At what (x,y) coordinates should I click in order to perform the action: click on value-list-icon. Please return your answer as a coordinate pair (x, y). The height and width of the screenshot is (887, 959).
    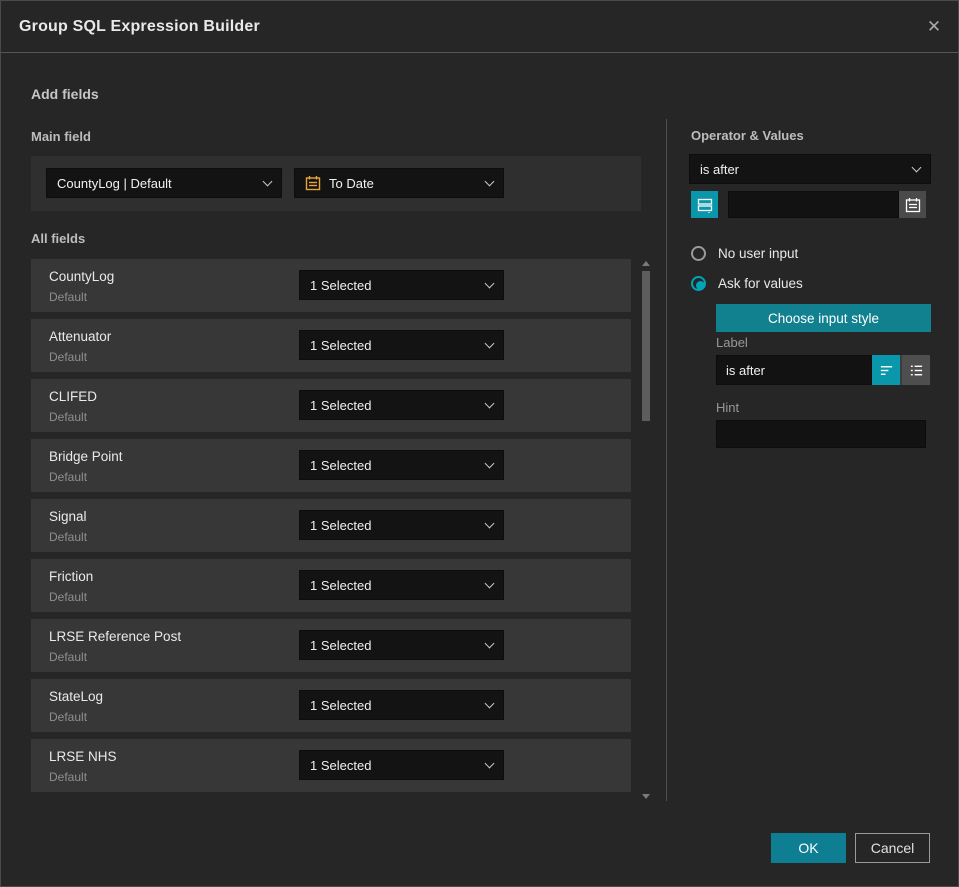
    Looking at the image, I should click on (704, 205).